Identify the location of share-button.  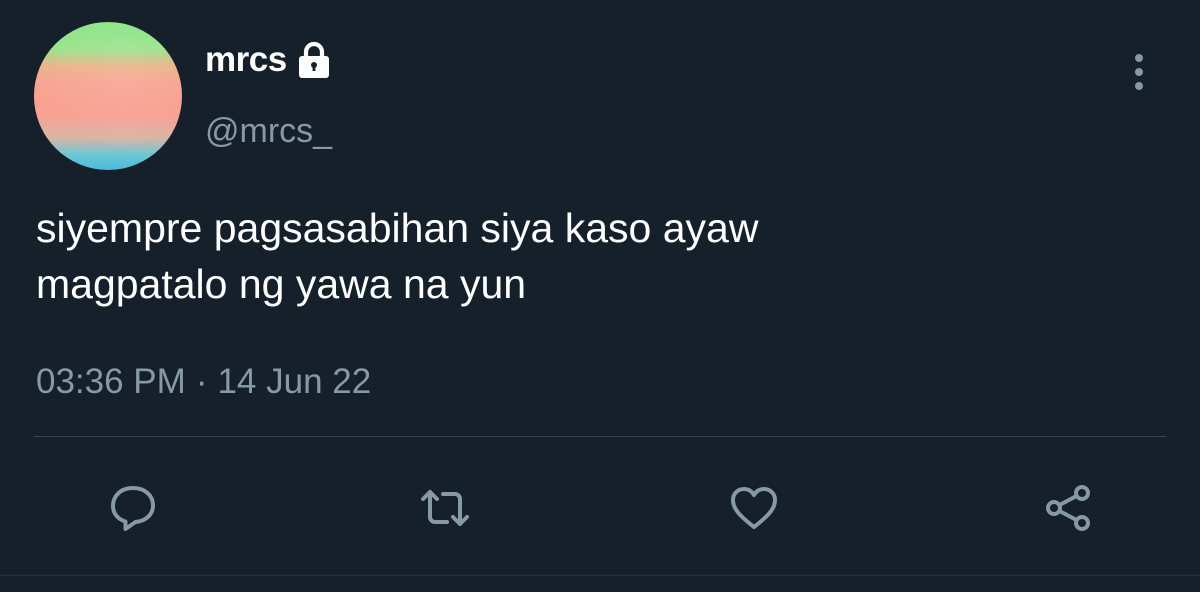
(1068, 508).